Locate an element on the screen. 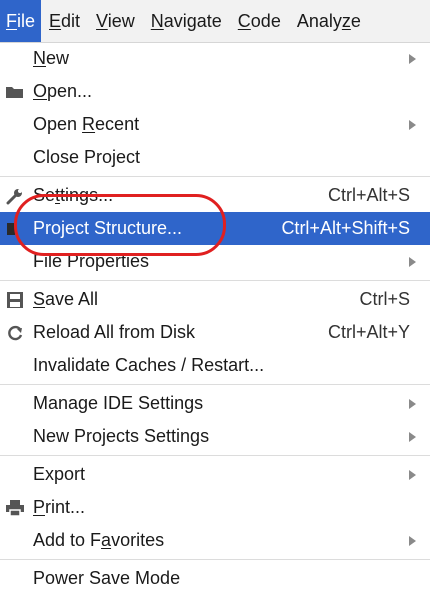 The image size is (430, 595). menu-edit: Edit is located at coordinates (64, 21).